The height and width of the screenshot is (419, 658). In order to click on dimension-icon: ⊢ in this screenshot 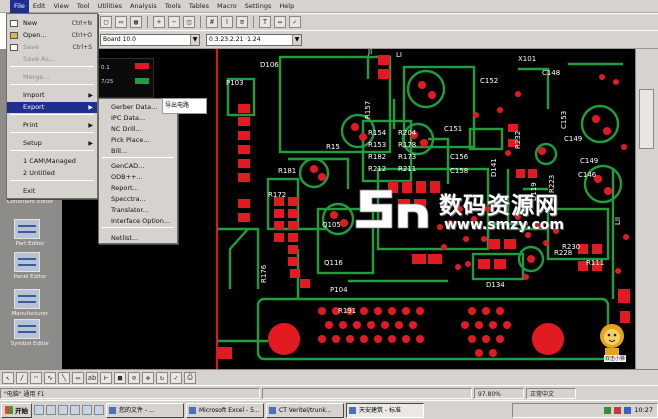, I will do `click(106, 377)`.